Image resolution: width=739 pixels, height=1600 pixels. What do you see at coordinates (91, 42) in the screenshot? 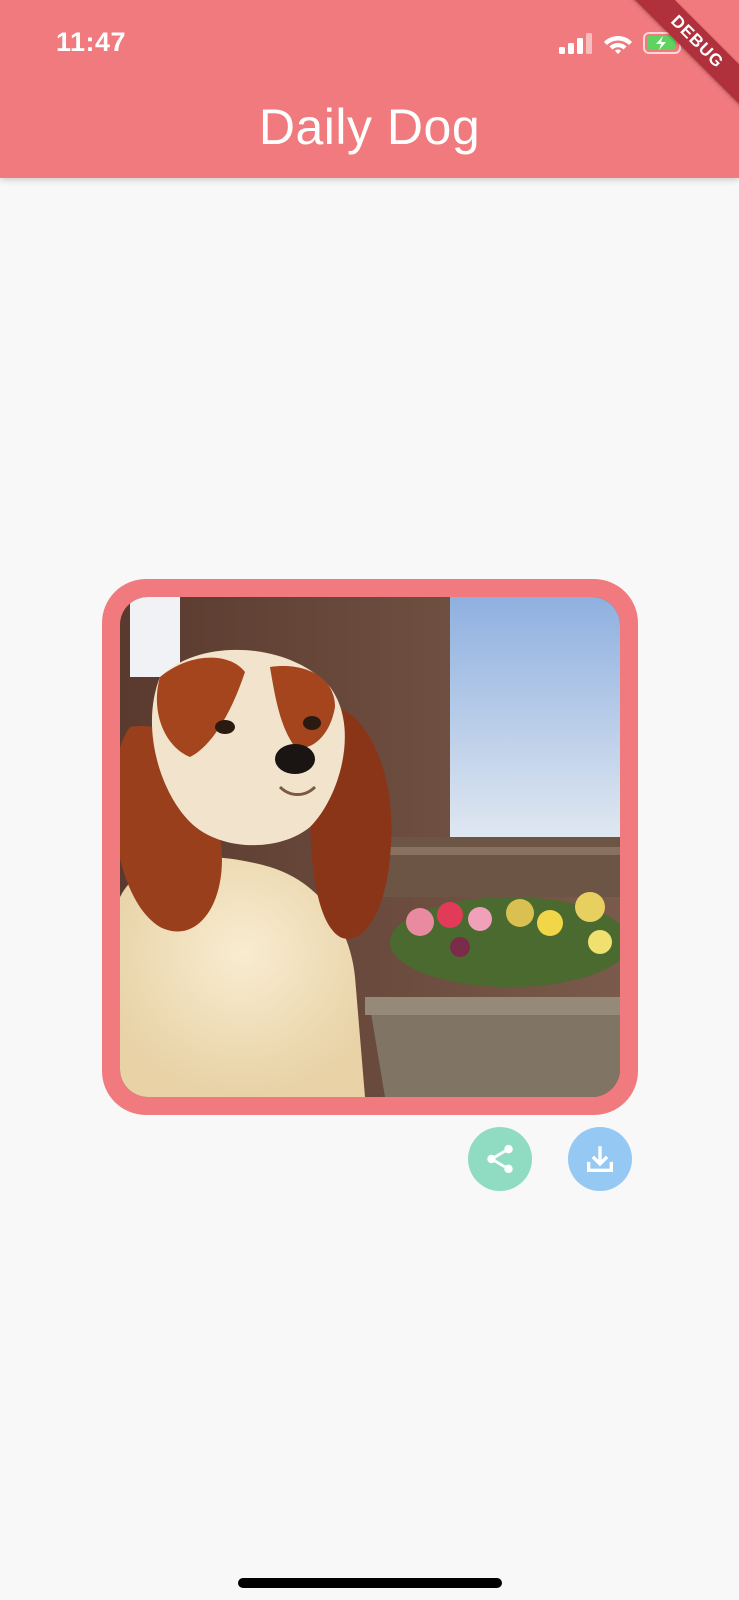
I see `status-time: 11:47` at bounding box center [91, 42].